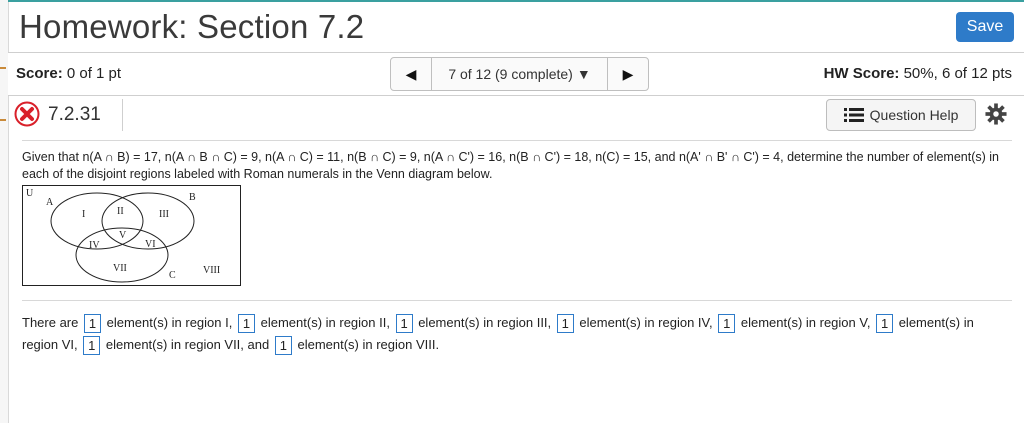 This screenshot has height=423, width=1024. Describe the element at coordinates (404, 324) in the screenshot. I see `region-iii-answer: 1` at that location.